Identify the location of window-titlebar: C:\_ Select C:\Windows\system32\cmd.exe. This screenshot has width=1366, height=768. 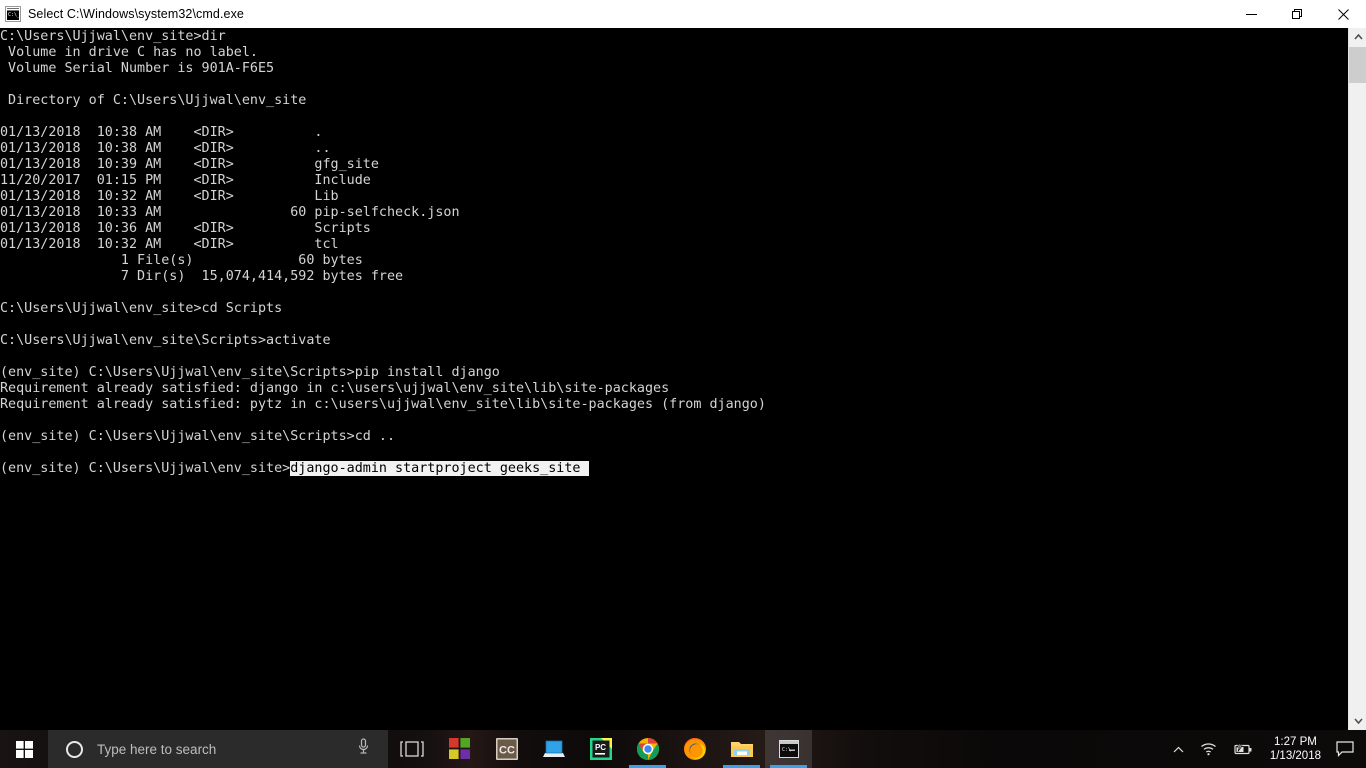
(683, 14).